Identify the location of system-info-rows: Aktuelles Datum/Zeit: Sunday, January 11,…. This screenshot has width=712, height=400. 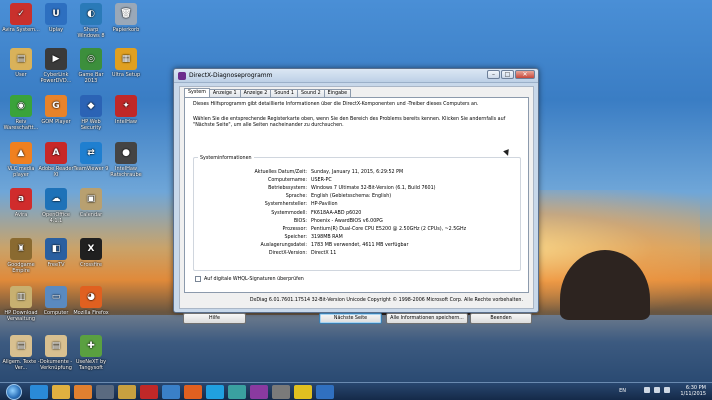
(357, 213).